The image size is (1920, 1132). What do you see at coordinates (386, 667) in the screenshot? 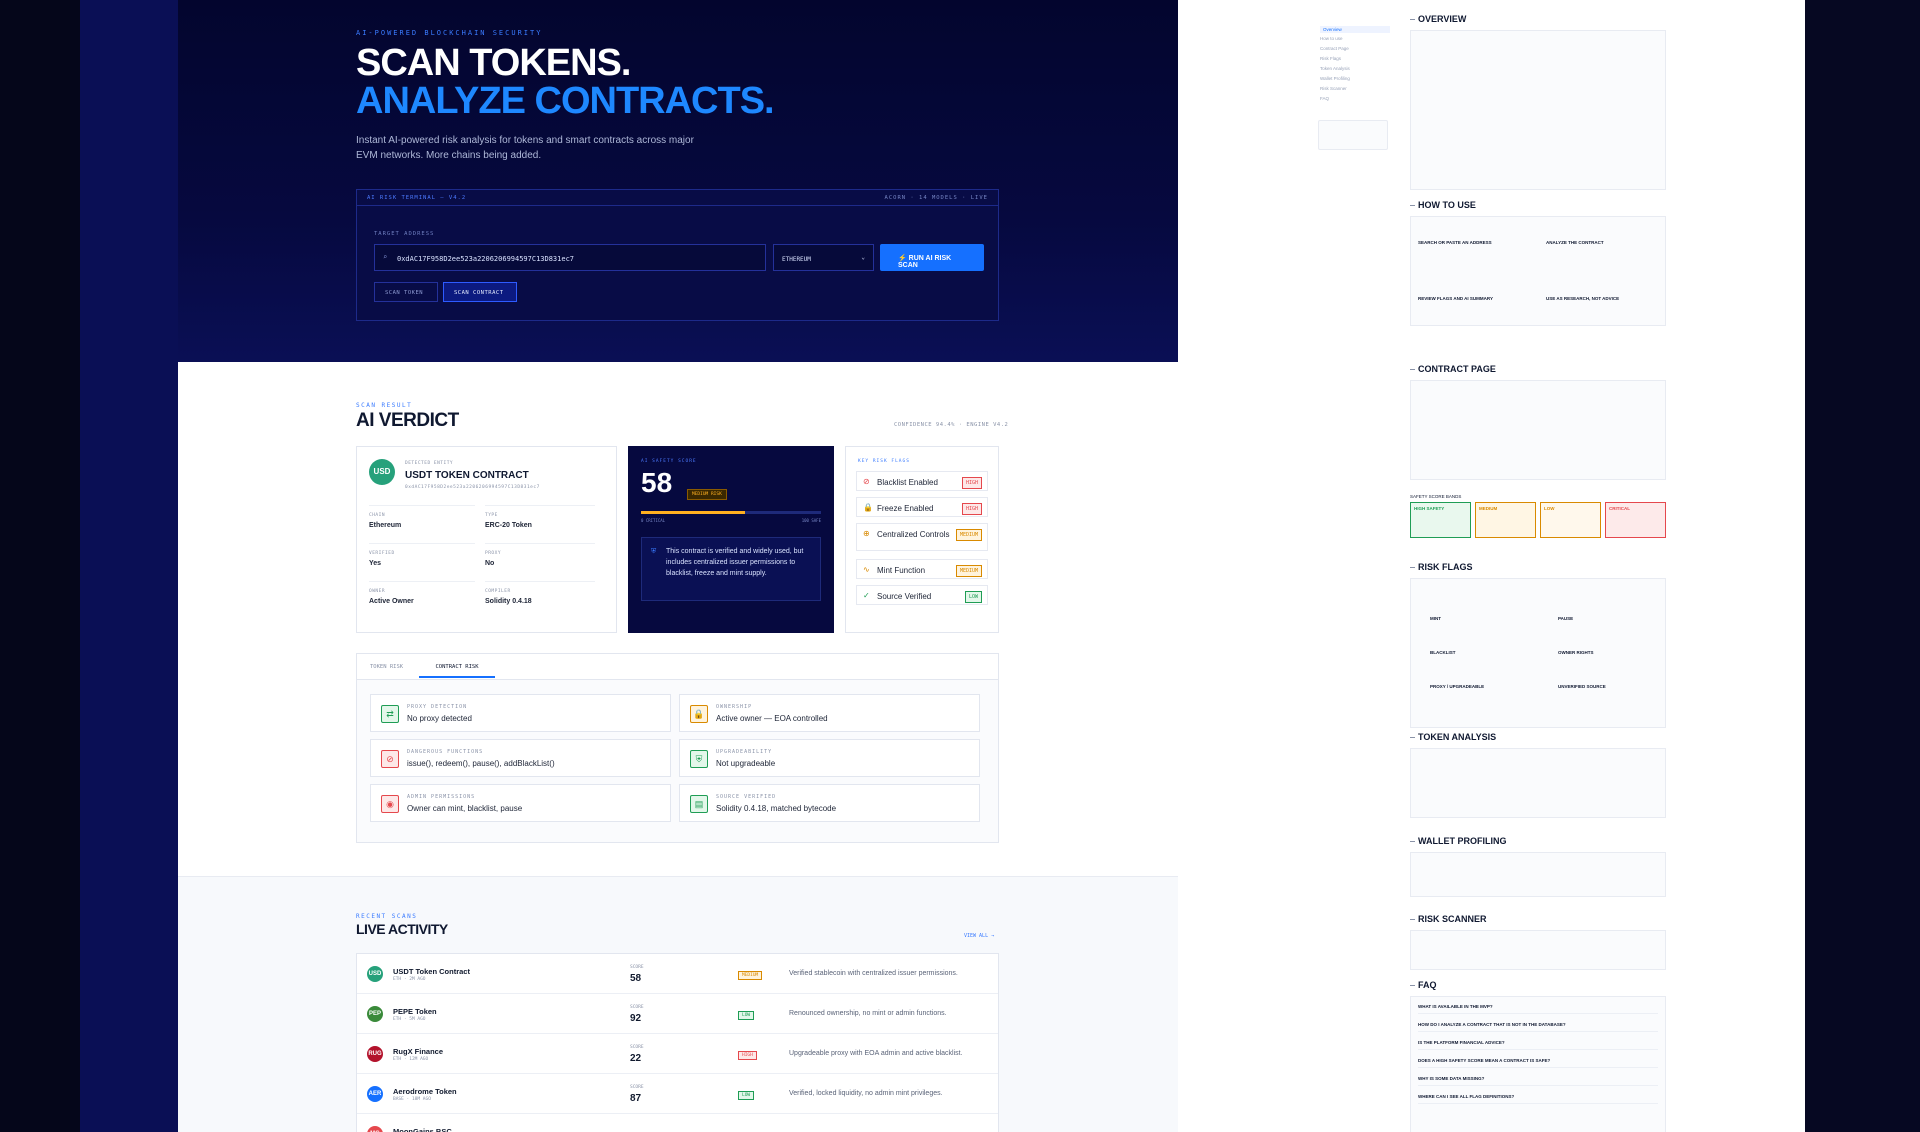
I see `tab-token-risk: TOKEN RISK` at bounding box center [386, 667].